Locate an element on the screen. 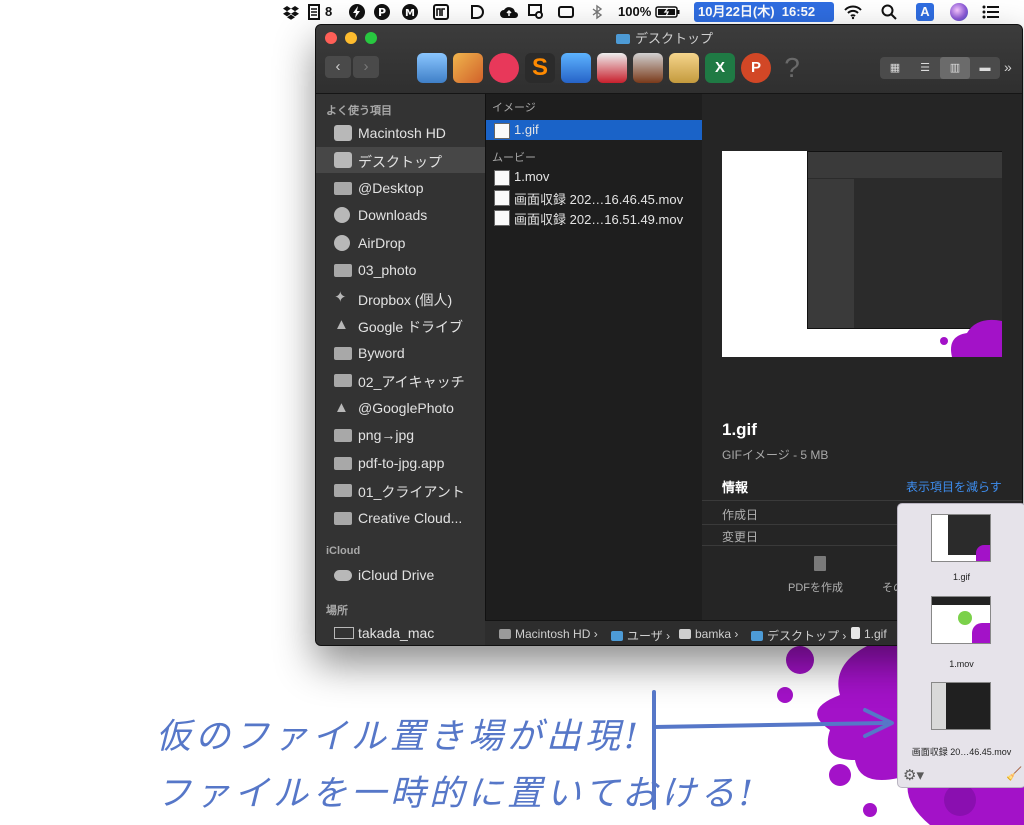 This screenshot has width=1024, height=825. annotation-line-1: 仮のファイル置き場が出現! is located at coordinates (399, 737).